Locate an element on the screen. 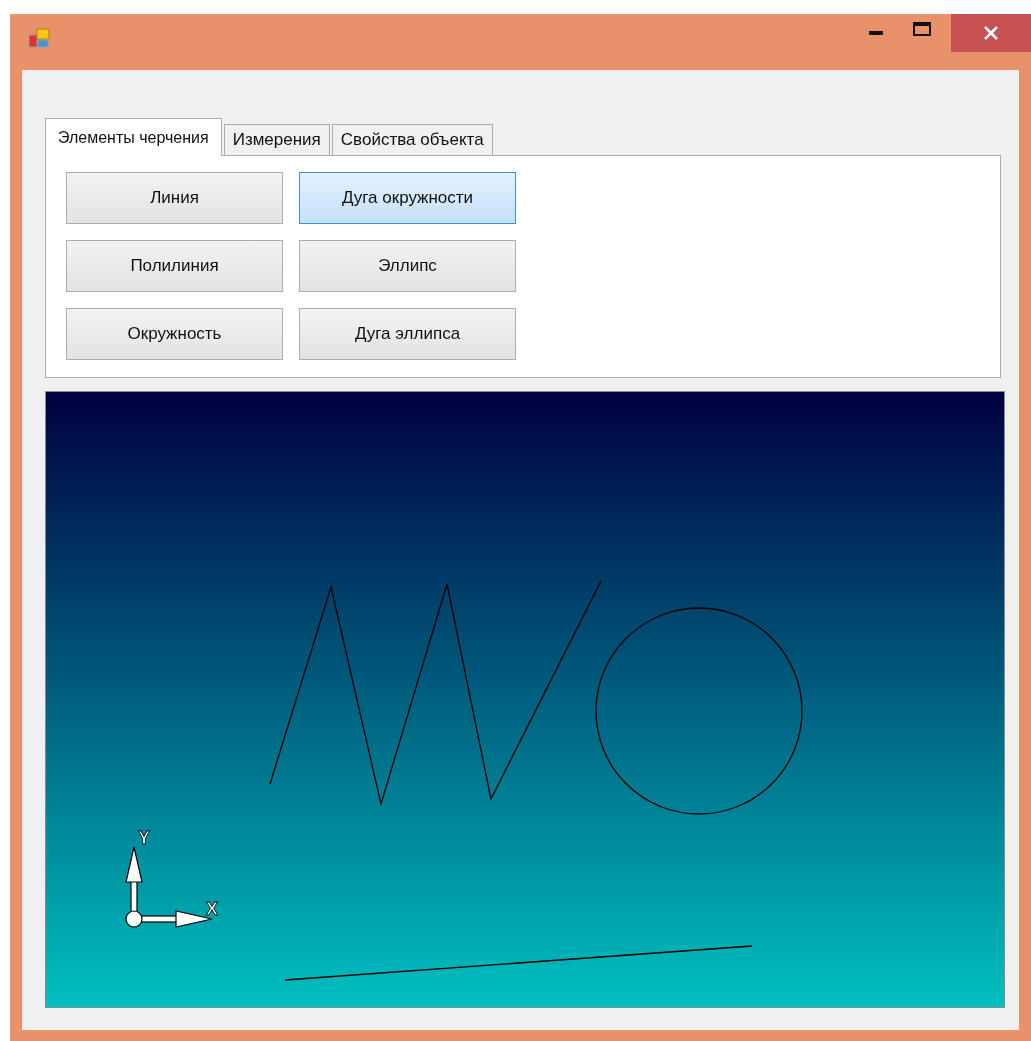 This screenshot has height=1041, width=1031. close-button is located at coordinates (991, 33).